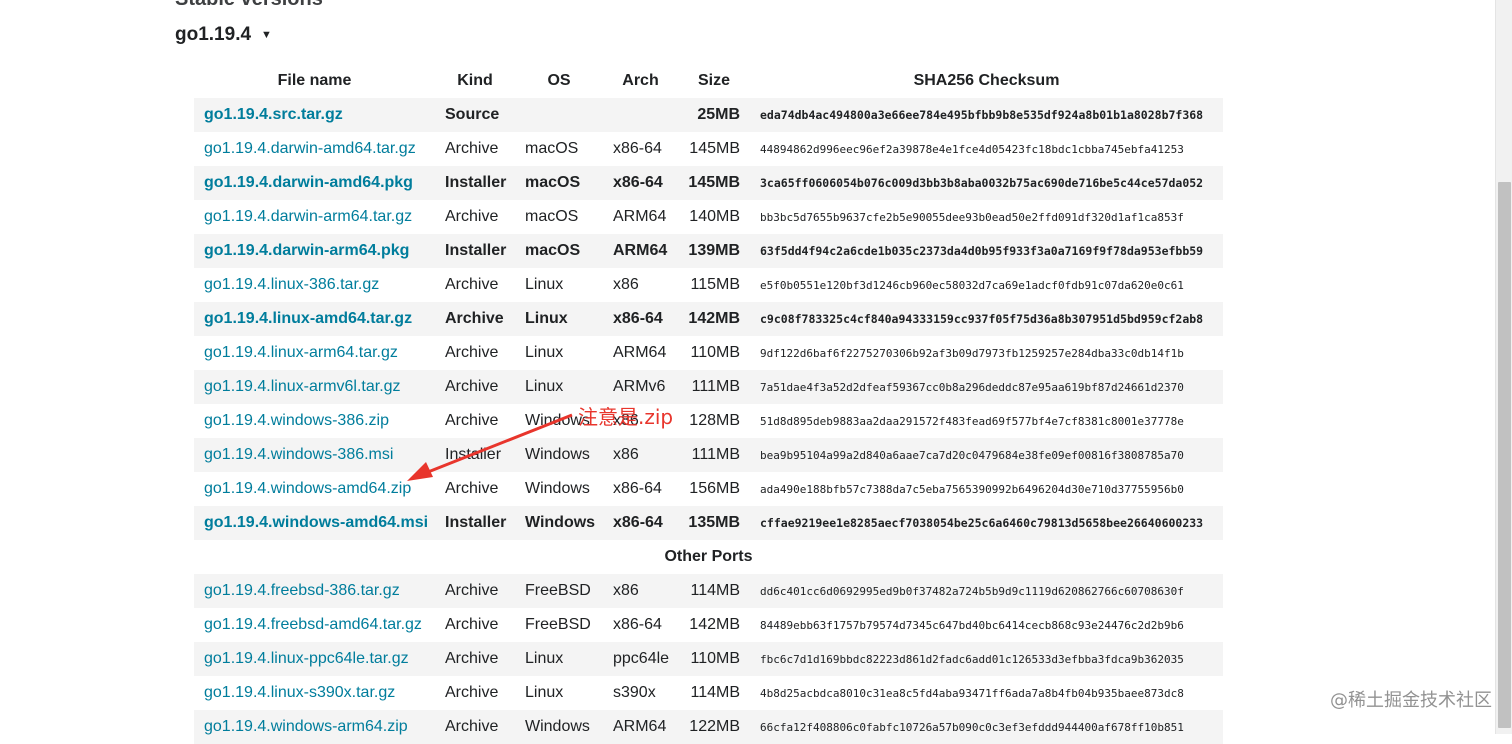 This screenshot has height=744, width=1512. I want to click on annotation-note: 注意是.zip, so click(626, 417).